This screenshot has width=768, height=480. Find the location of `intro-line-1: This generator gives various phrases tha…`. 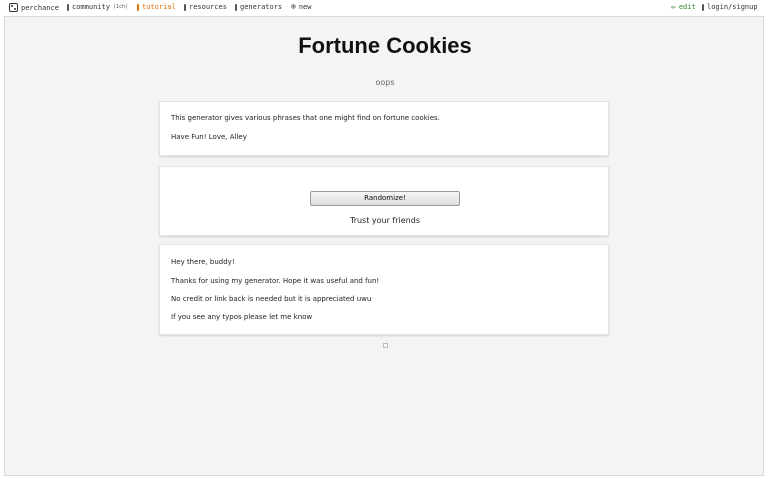

intro-line-1: This generator gives various phrases tha… is located at coordinates (305, 118).